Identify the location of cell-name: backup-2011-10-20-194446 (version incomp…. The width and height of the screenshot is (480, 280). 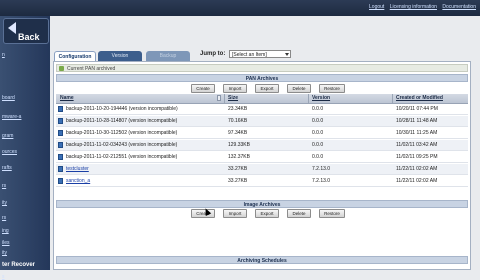
(122, 109).